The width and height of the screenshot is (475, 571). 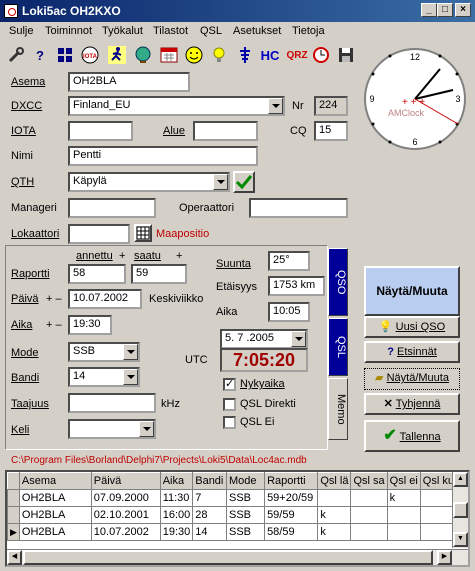 What do you see at coordinates (97, 274) in the screenshot?
I see `raportti-annettu-field: 58` at bounding box center [97, 274].